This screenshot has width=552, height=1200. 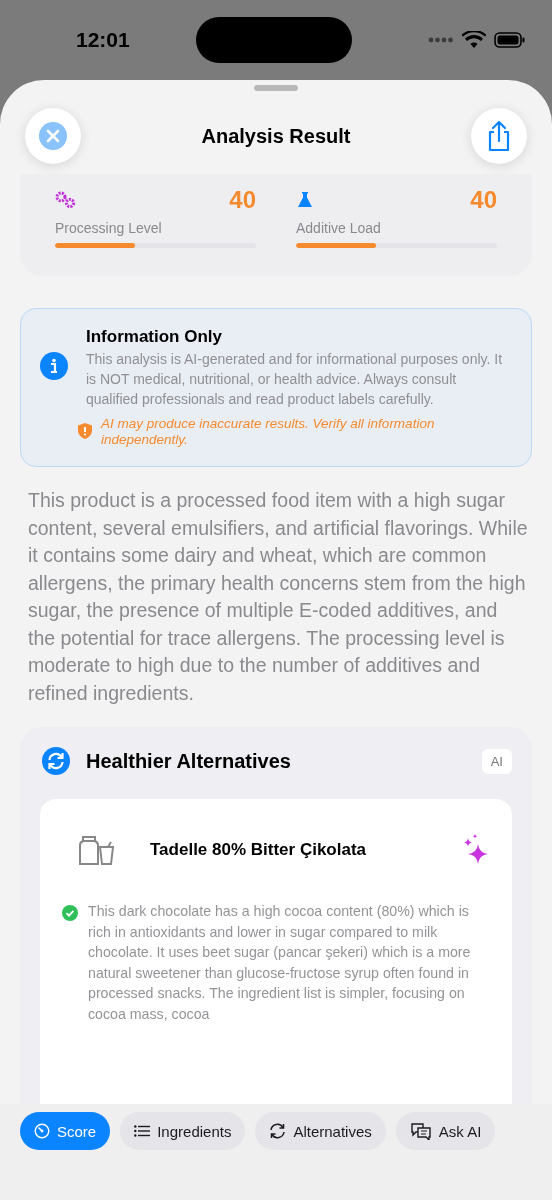 What do you see at coordinates (305, 200) in the screenshot?
I see `flask-icon` at bounding box center [305, 200].